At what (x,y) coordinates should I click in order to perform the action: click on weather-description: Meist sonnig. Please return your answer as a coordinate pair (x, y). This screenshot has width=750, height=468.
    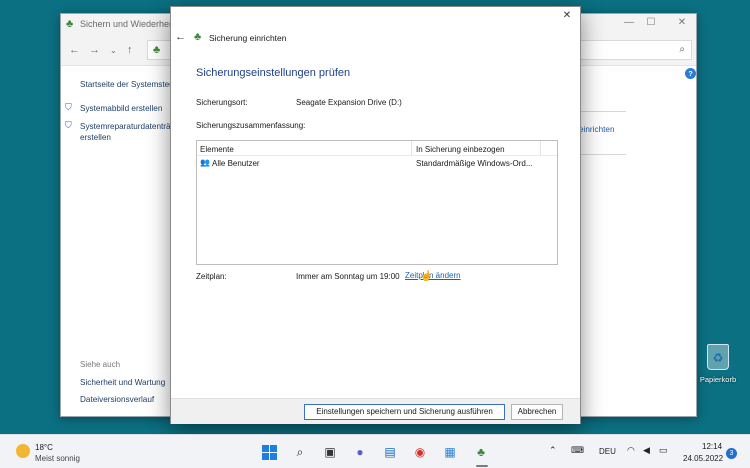
    Looking at the image, I should click on (57, 458).